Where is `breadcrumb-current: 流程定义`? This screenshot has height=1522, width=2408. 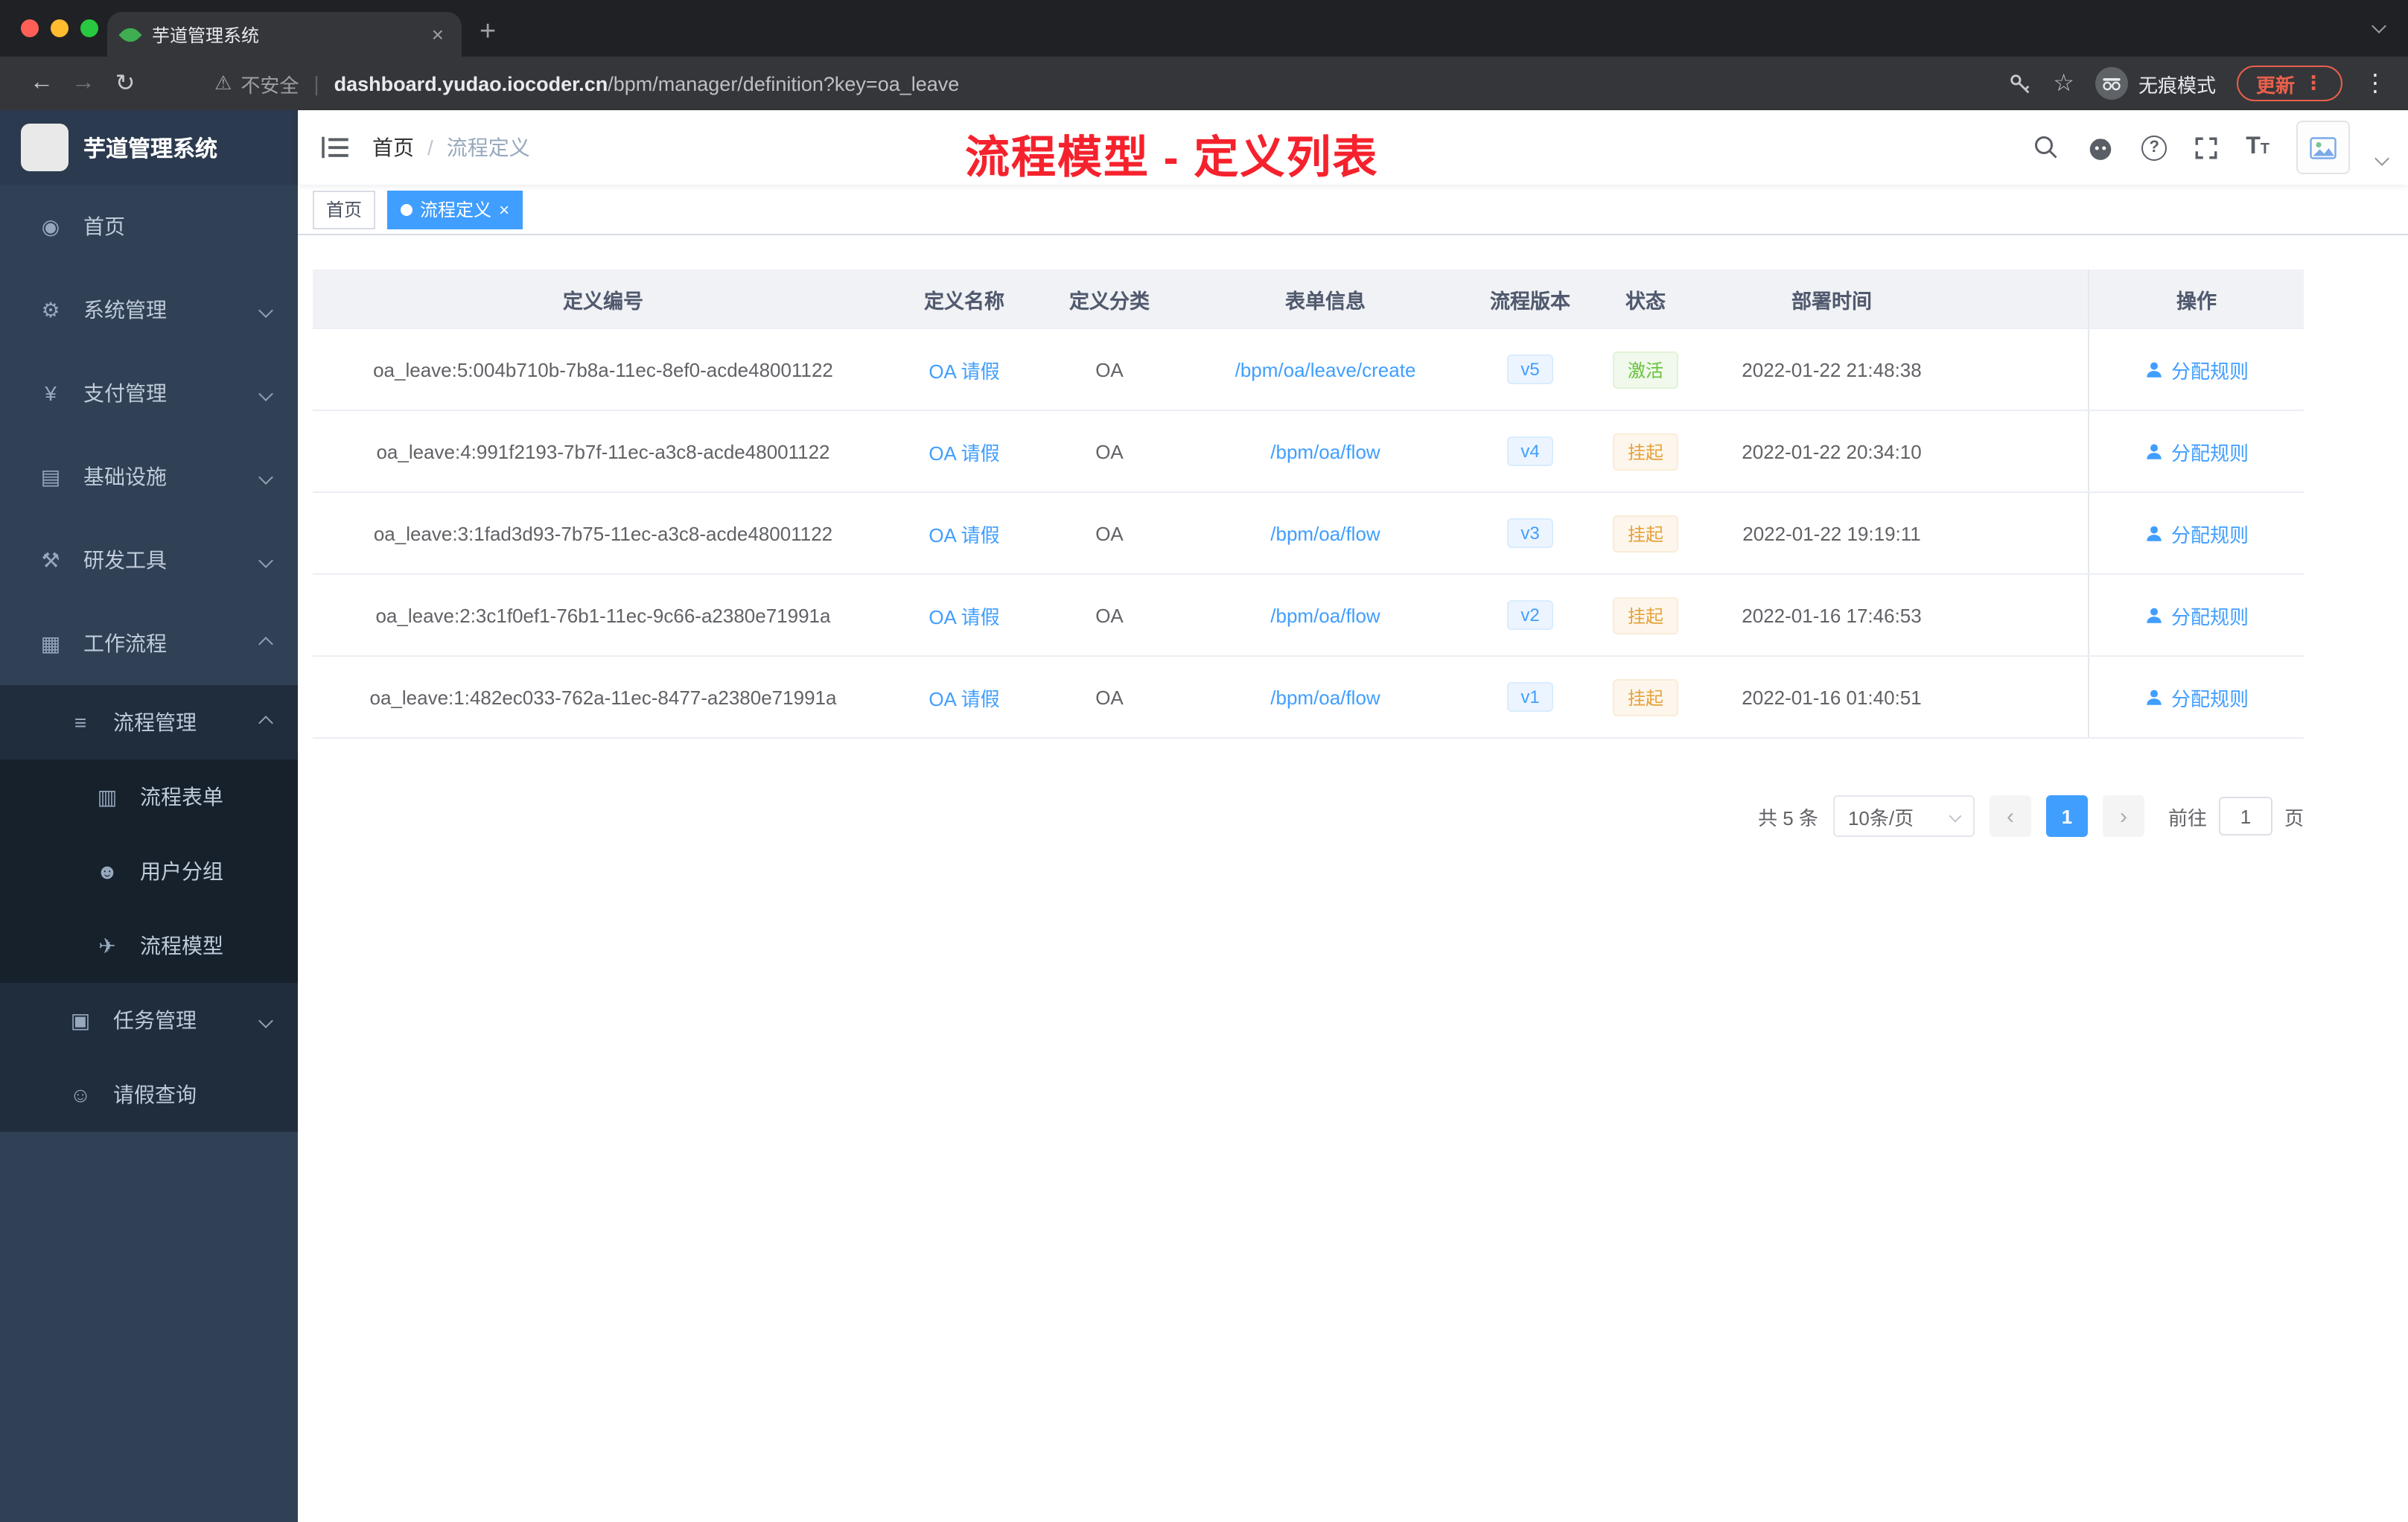
breadcrumb-current: 流程定义 is located at coordinates (488, 147).